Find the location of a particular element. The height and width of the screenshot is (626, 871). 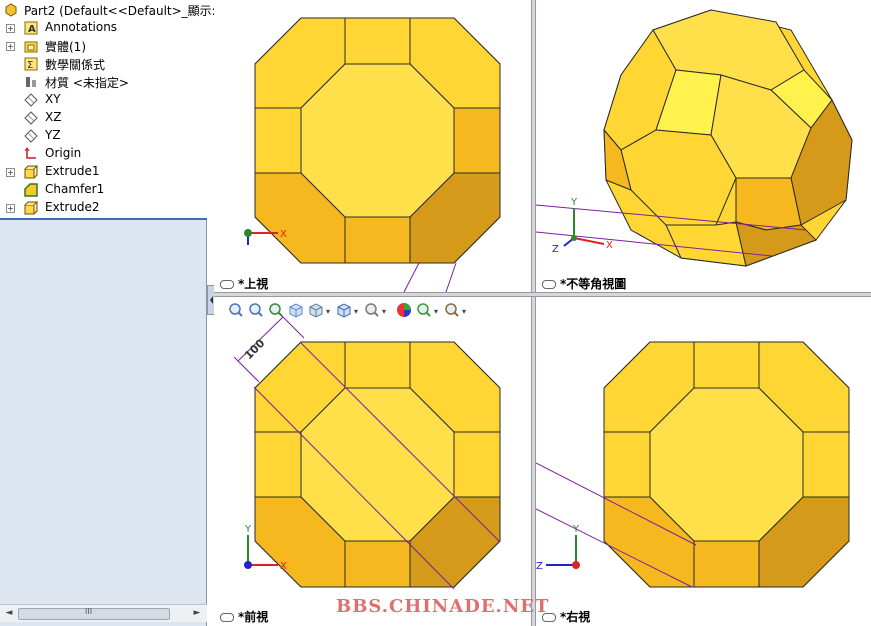

dimension-value: 100 is located at coordinates (255, 349).